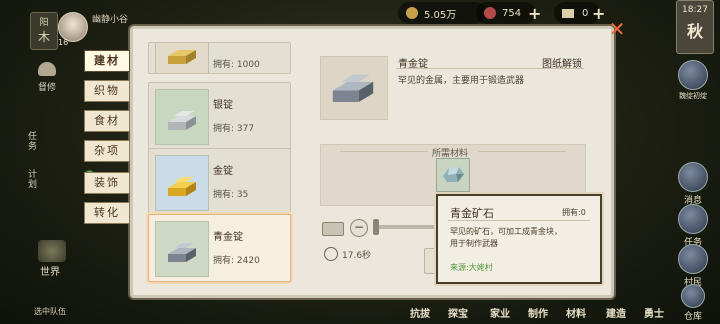  Describe the element at coordinates (693, 96) in the screenshot. I see `event-label: 魏绽初绽` at that location.